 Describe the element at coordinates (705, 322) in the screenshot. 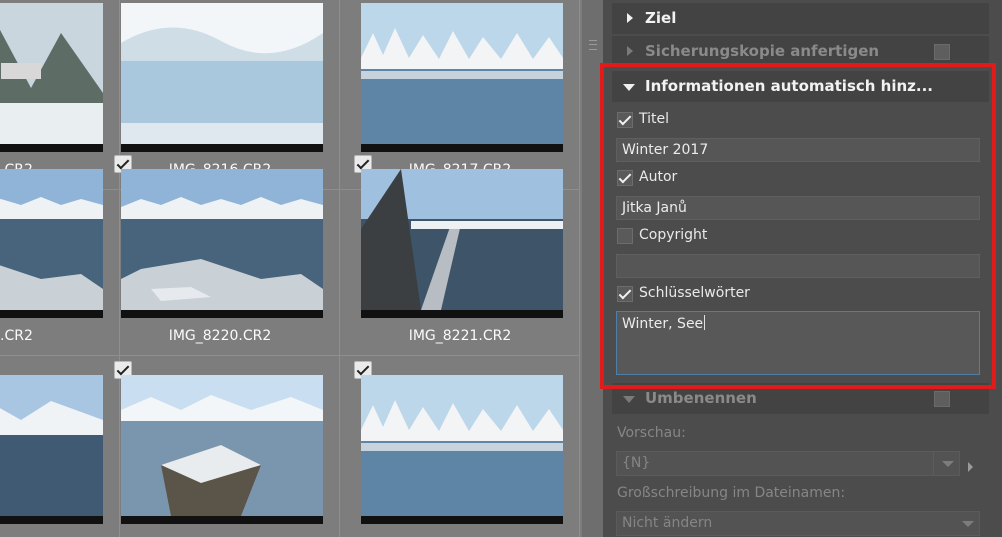

I see `text-caret` at that location.